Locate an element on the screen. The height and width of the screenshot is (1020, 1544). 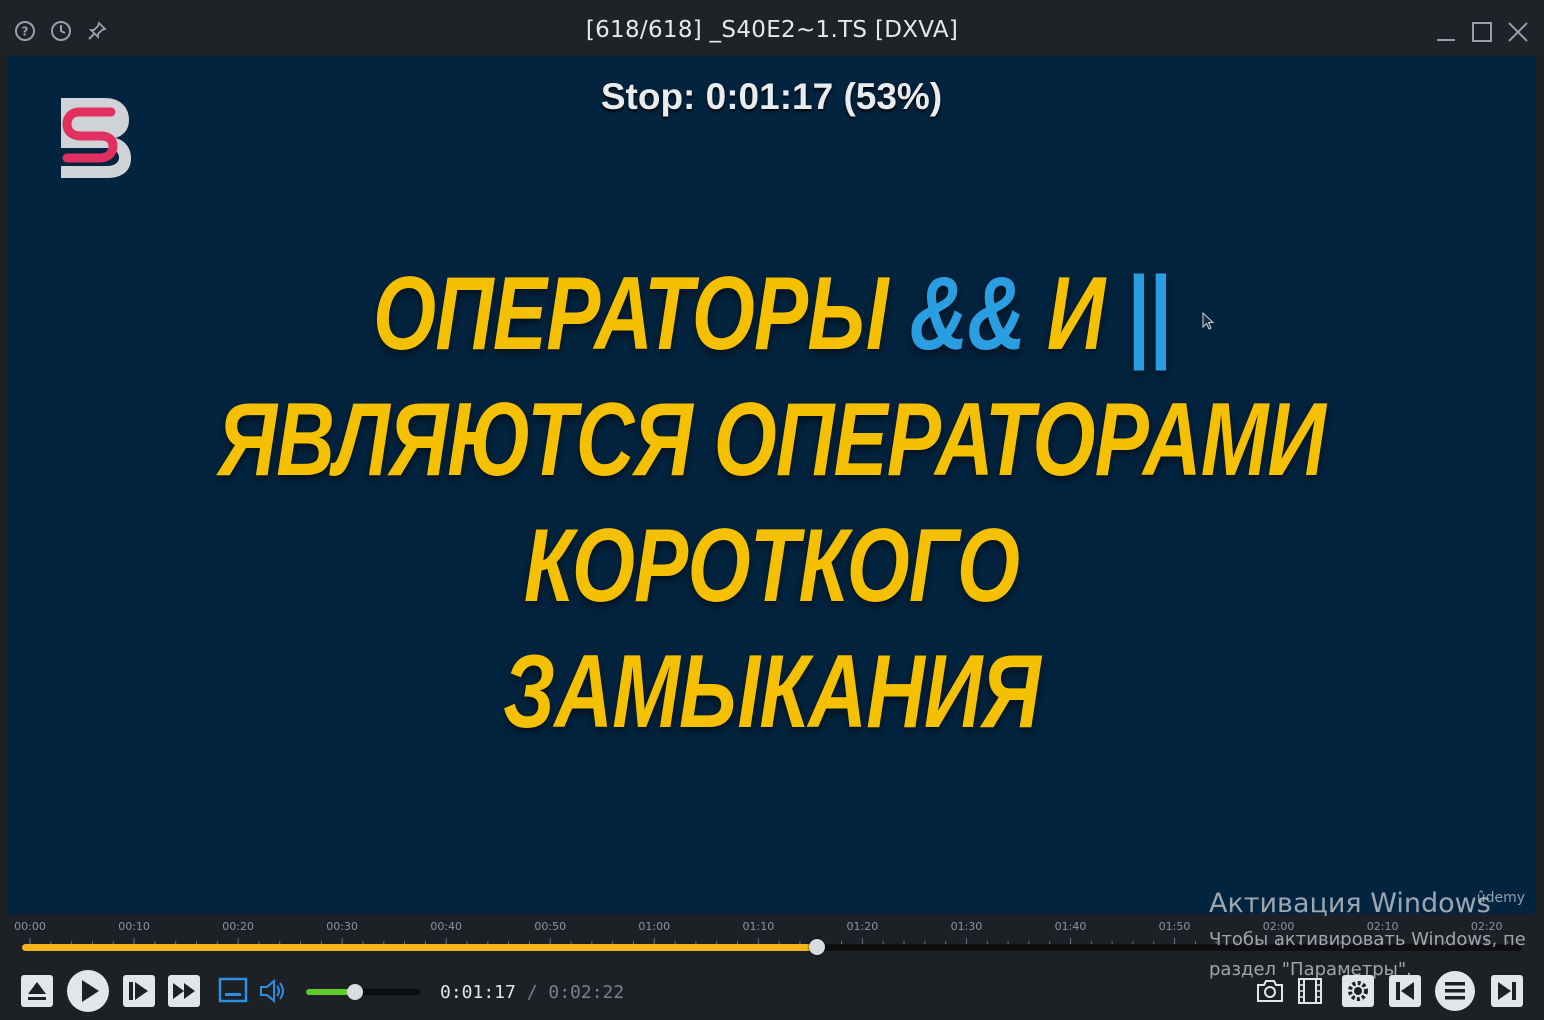
headline-line-2: ЯВЛЯЮТСЯ ОПЕРАТОРАМИ is located at coordinates (771, 440).